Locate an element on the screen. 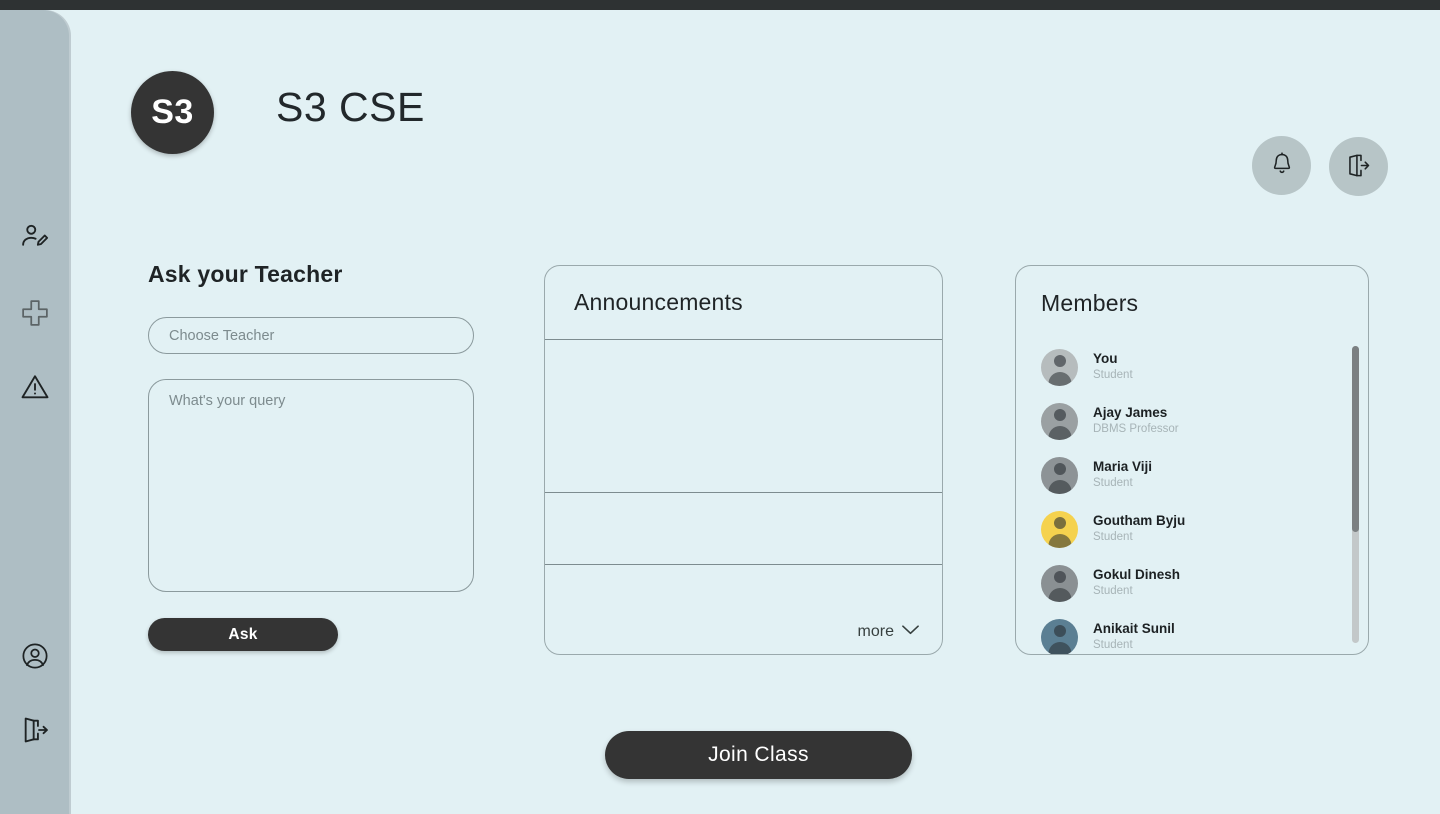 Image resolution: width=1440 pixels, height=814 pixels. teacher-select: Choose Teacher is located at coordinates (311, 335).